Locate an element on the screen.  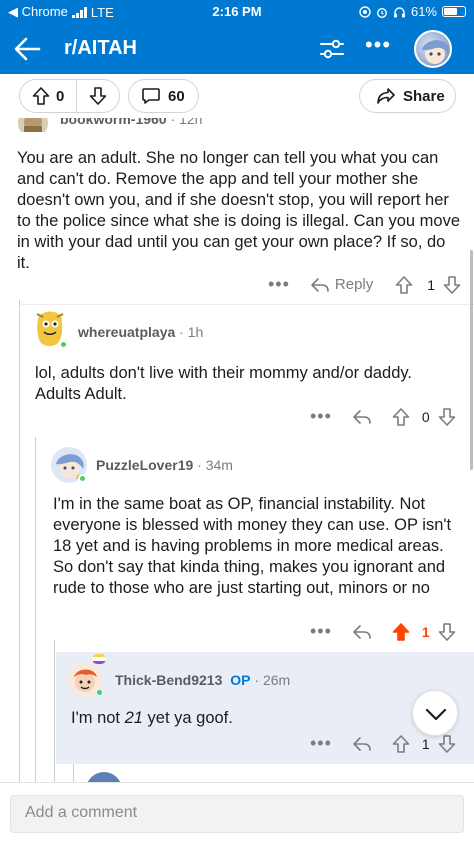
comment-actions: ••• 1 is located at coordinates (383, 631).